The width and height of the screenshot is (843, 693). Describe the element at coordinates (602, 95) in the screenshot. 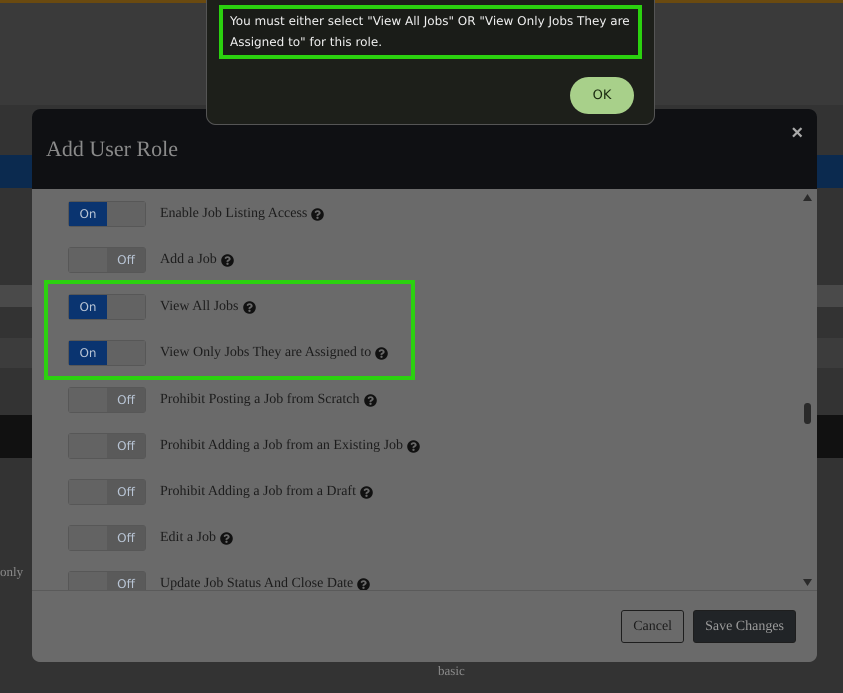

I see `ok-button: OK` at that location.